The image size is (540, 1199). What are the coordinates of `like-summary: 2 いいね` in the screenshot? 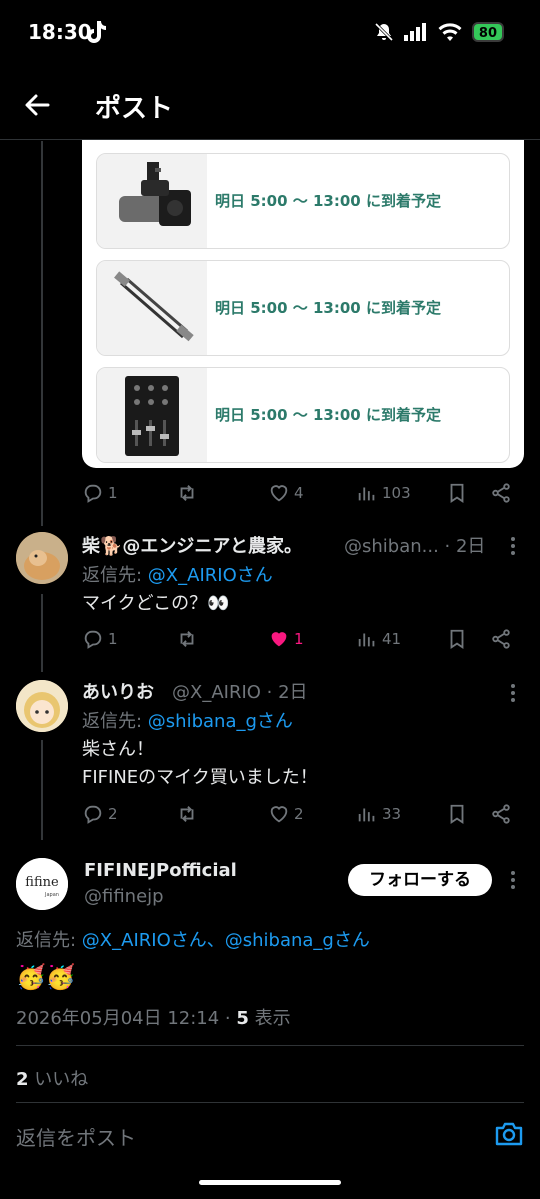 It's located at (52, 1078).